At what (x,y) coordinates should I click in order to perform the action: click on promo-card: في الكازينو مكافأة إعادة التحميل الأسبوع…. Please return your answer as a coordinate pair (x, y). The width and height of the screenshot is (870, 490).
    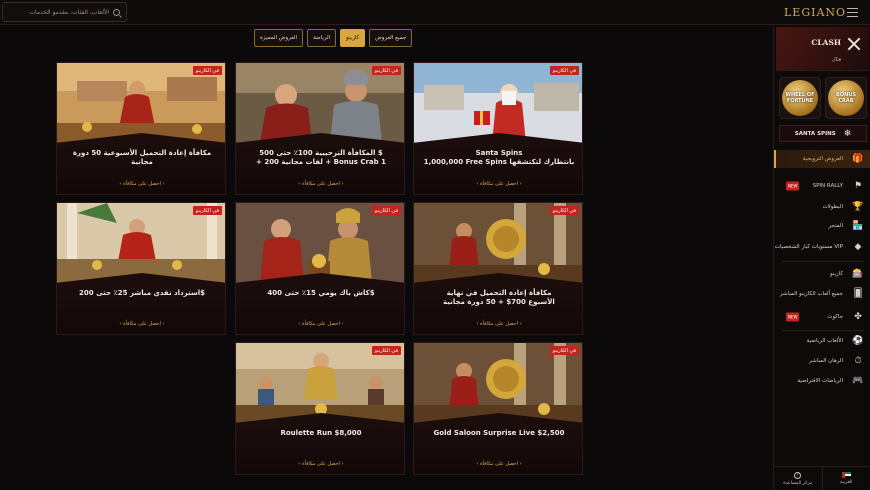
    Looking at the image, I should click on (141, 128).